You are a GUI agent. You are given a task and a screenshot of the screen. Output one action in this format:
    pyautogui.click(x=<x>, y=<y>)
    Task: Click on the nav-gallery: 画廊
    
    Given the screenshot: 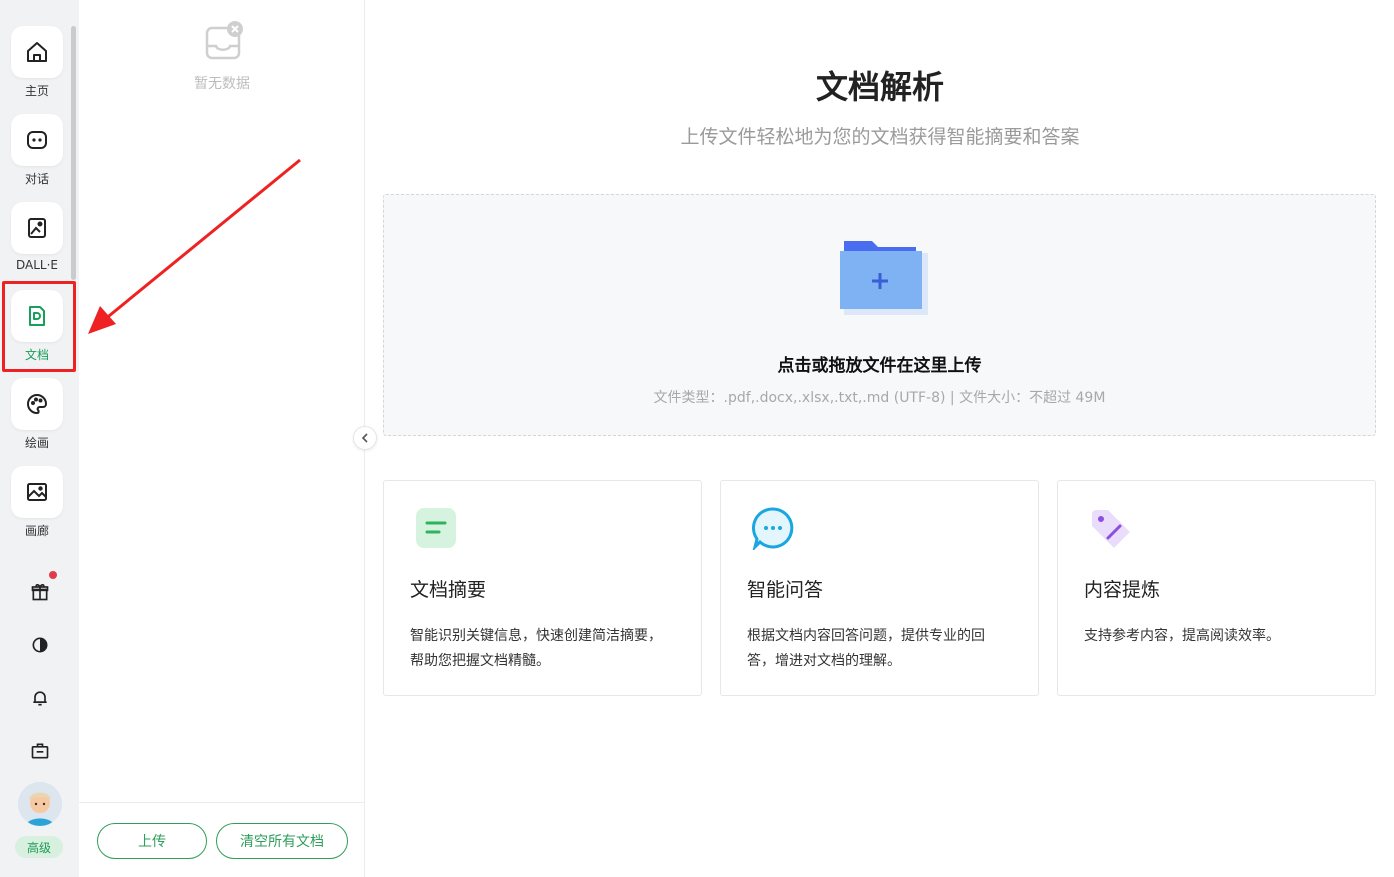 What is the action you would take?
    pyautogui.click(x=37, y=508)
    